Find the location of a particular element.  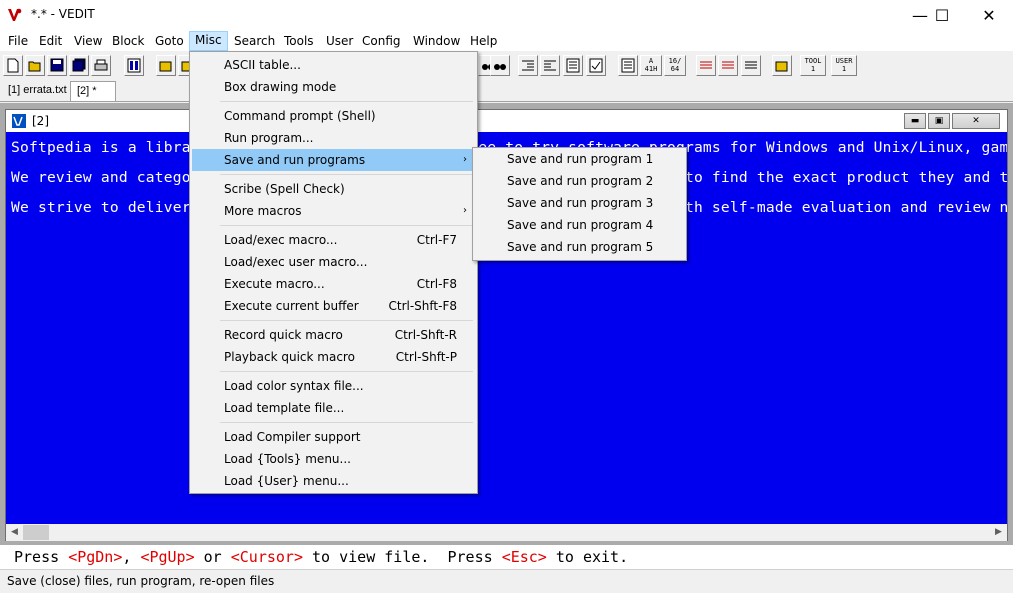

title-bar: *.* - VEDIT — ☐ ✕ is located at coordinates (506, 15).